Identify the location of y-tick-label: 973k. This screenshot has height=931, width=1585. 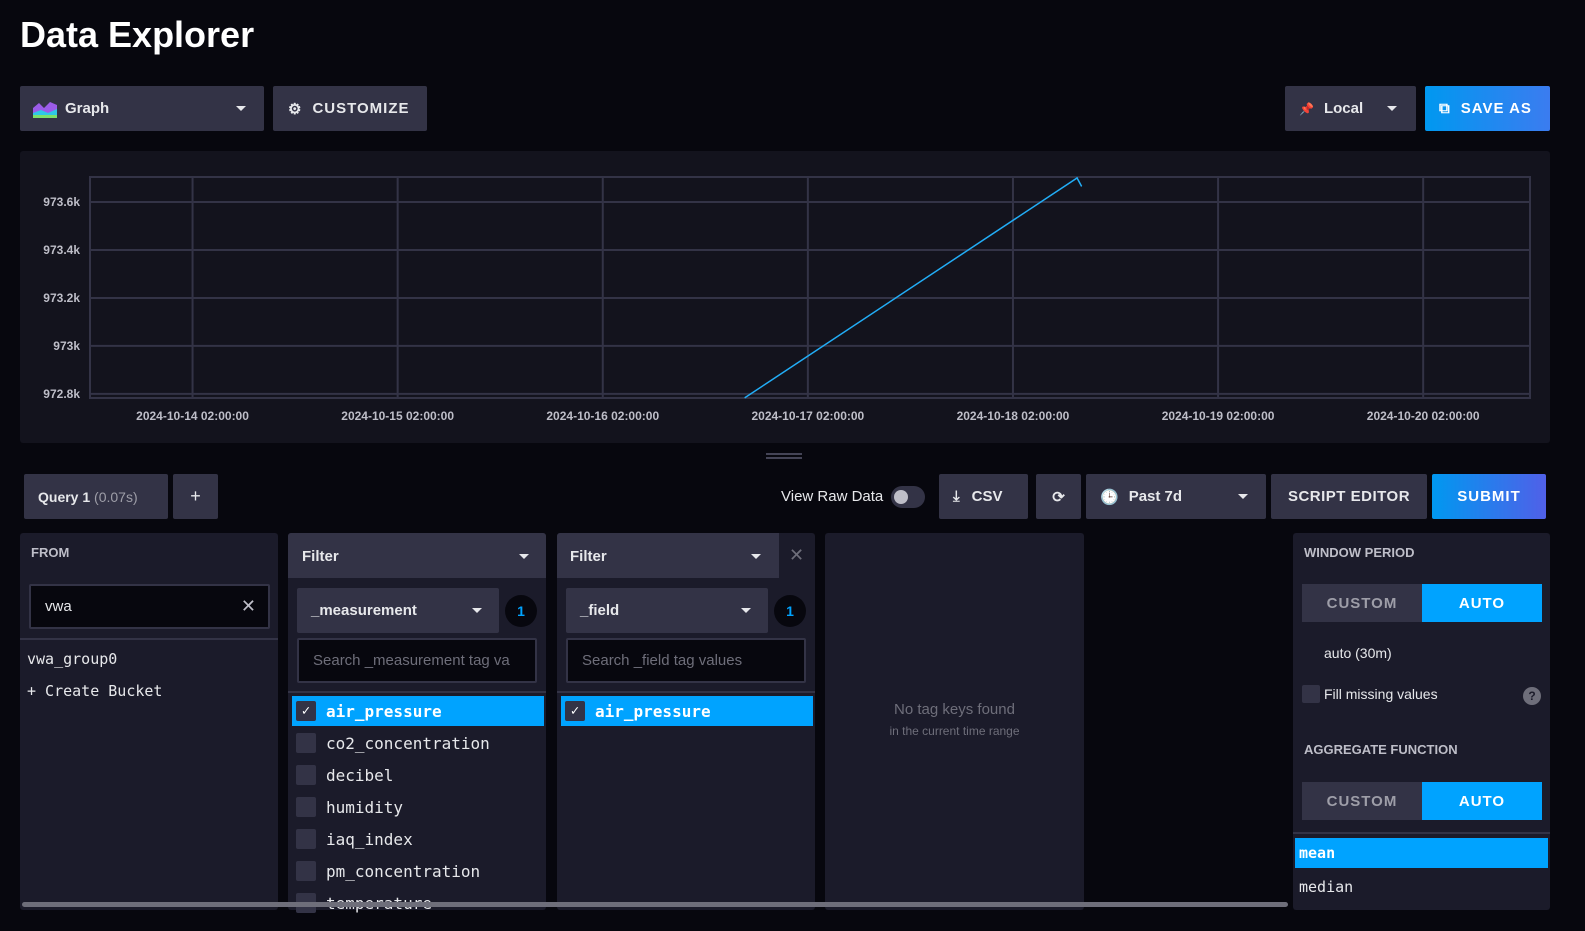
(66, 346).